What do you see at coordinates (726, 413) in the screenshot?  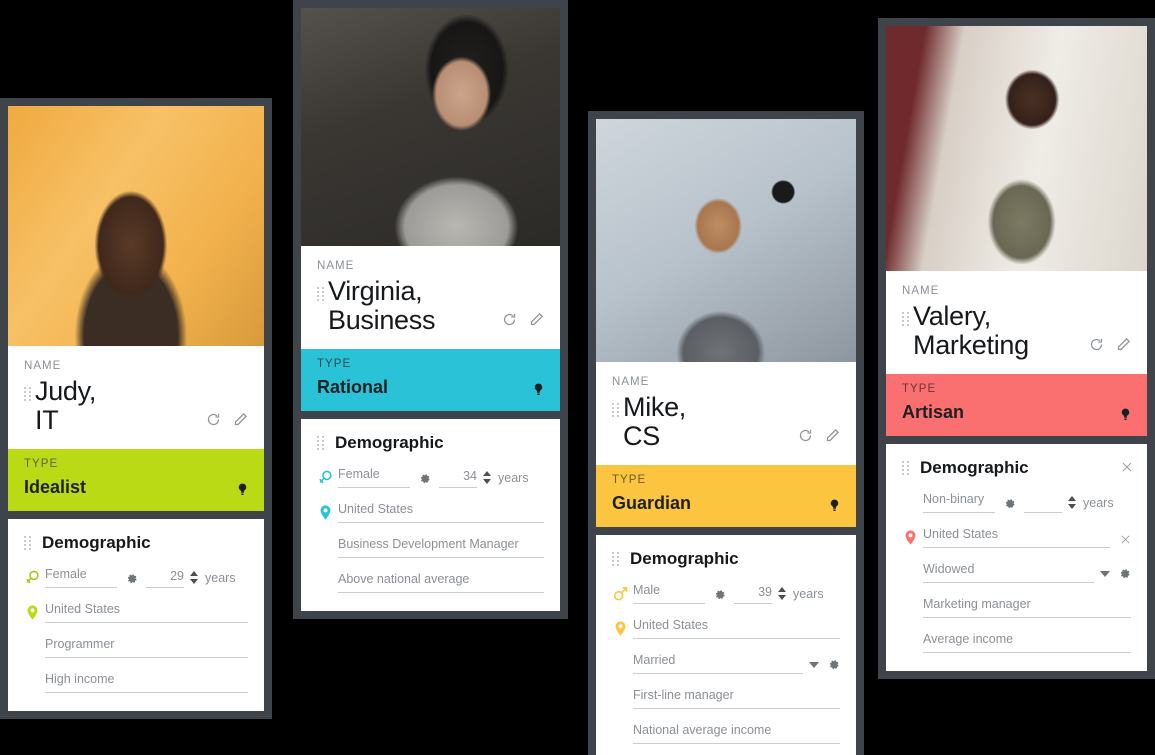 I see `name-block: NAME Mike, CS` at bounding box center [726, 413].